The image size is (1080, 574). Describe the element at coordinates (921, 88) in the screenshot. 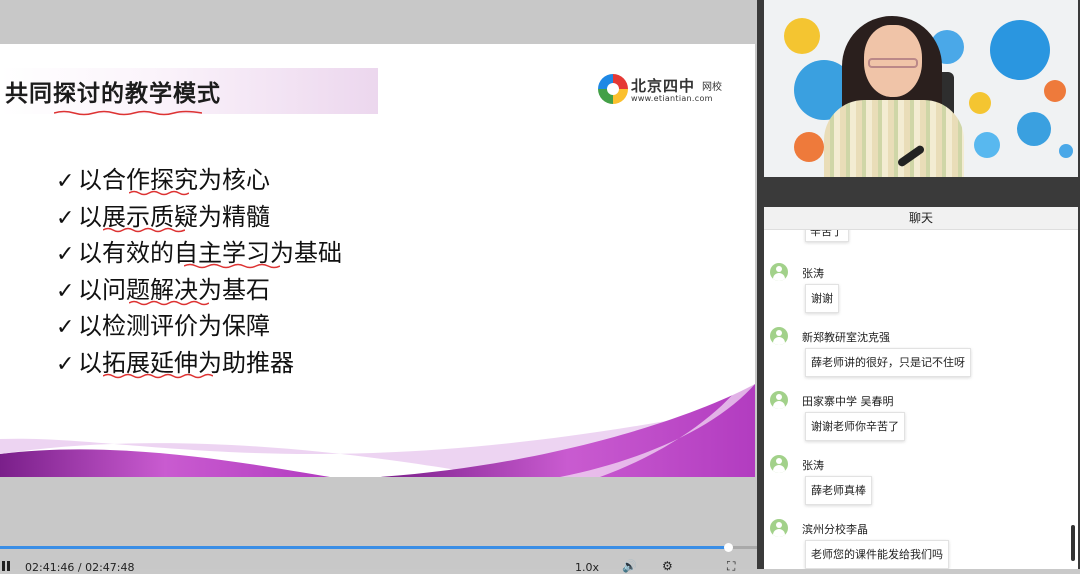

I see `teacher-camera` at that location.